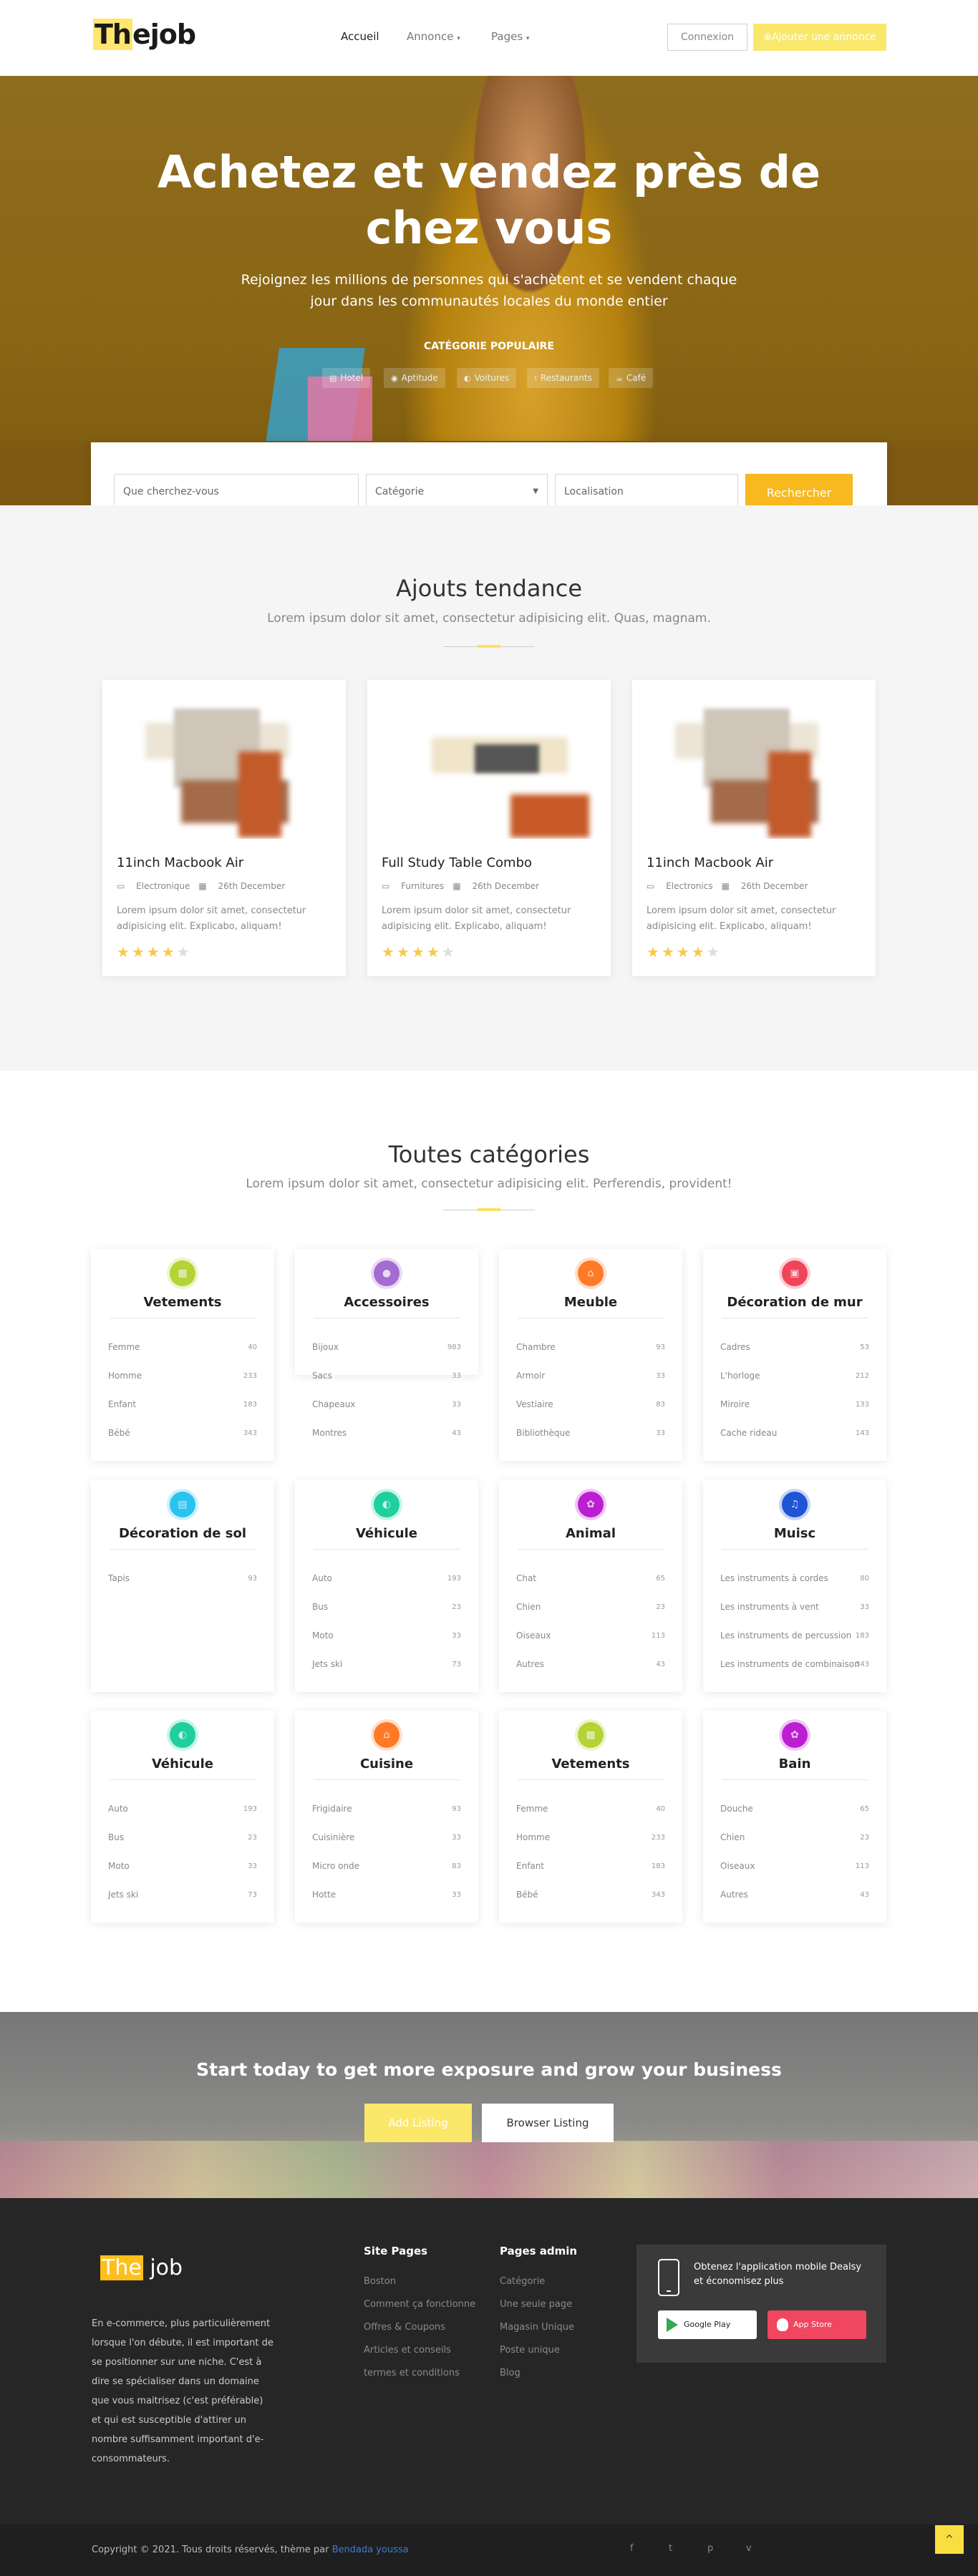  I want to click on category-sub-item: Sacs 33, so click(387, 1376).